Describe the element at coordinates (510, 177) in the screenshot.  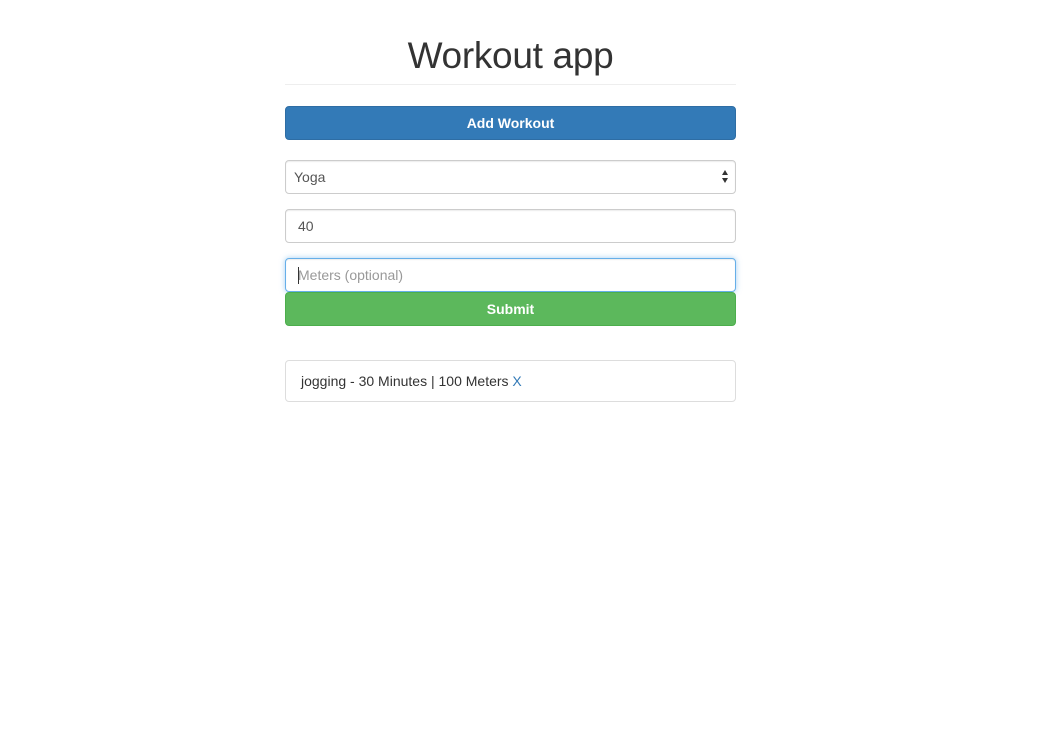
I see `workout-type-select: Yoga` at that location.